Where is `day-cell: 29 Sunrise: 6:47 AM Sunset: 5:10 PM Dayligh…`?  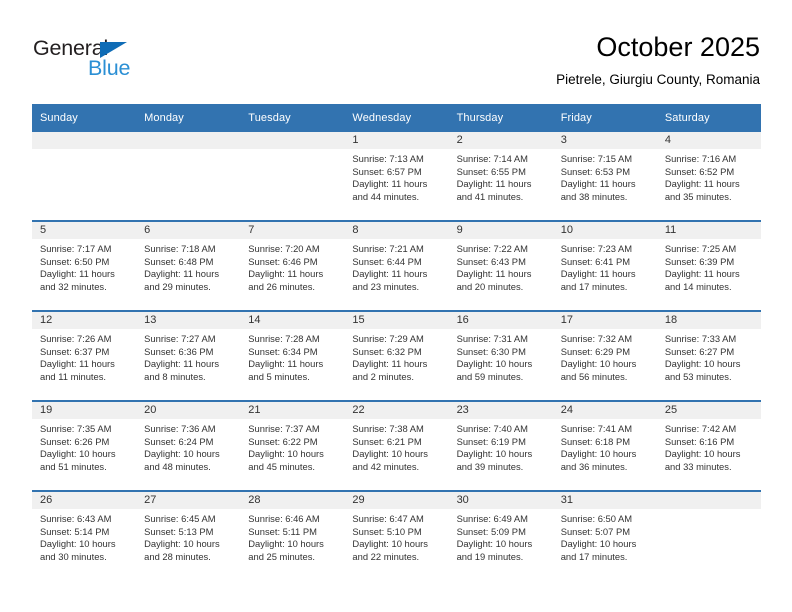
day-cell: 29 Sunrise: 6:47 AM Sunset: 5:10 PM Dayligh… is located at coordinates (396, 535).